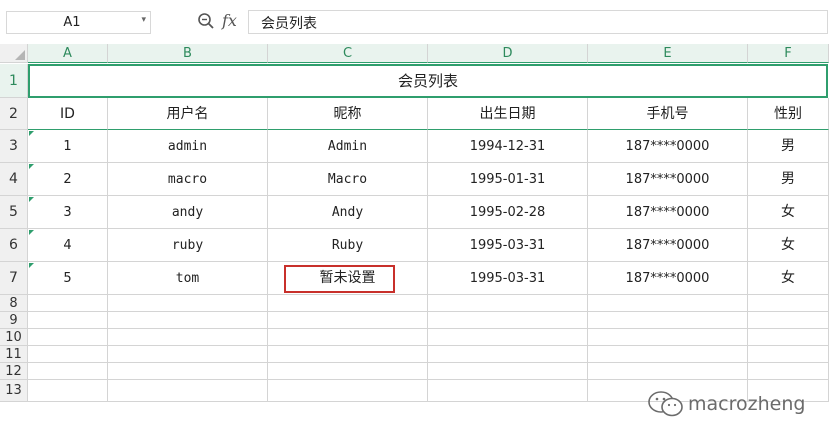 The image size is (829, 422). What do you see at coordinates (68, 53) in the screenshot?
I see `column-header-a: A` at bounding box center [68, 53].